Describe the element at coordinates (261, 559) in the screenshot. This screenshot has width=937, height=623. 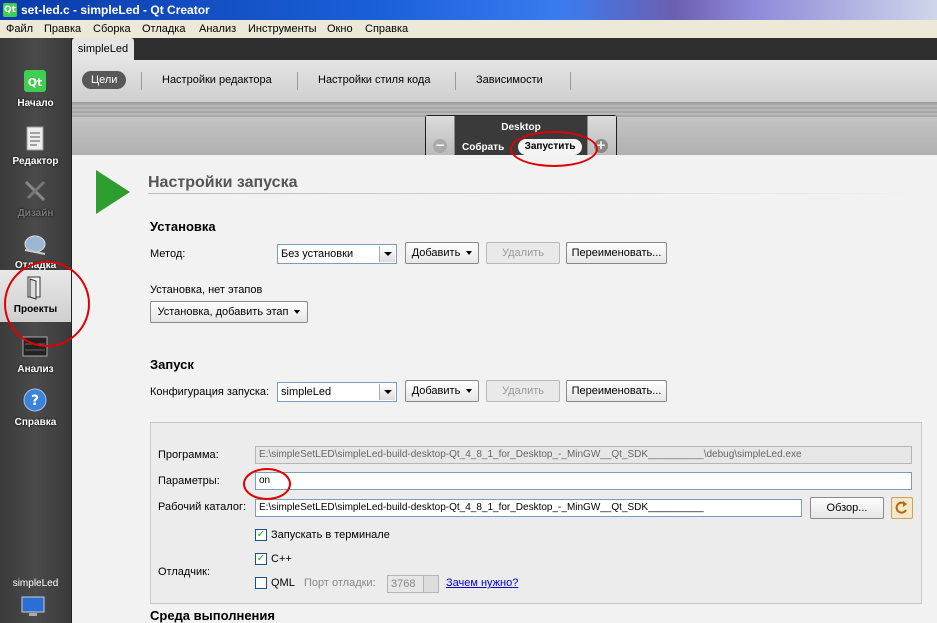
I see `debug-cpp-checkbox: ✓` at that location.